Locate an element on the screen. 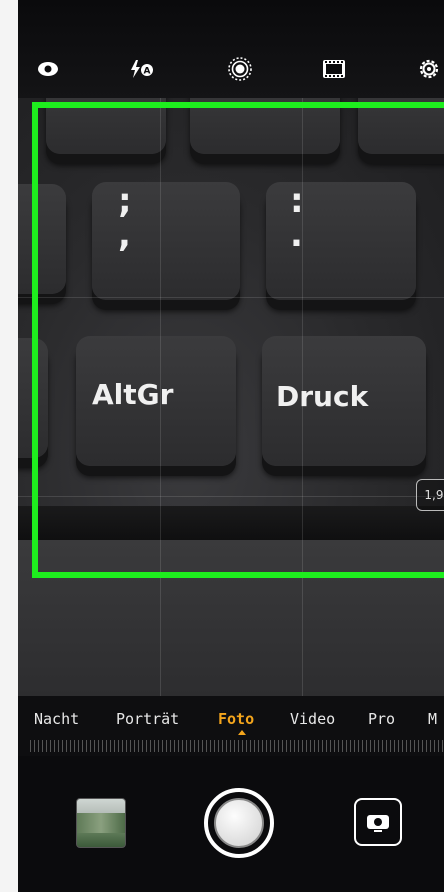  mode-nacht: Nacht is located at coordinates (56, 719).